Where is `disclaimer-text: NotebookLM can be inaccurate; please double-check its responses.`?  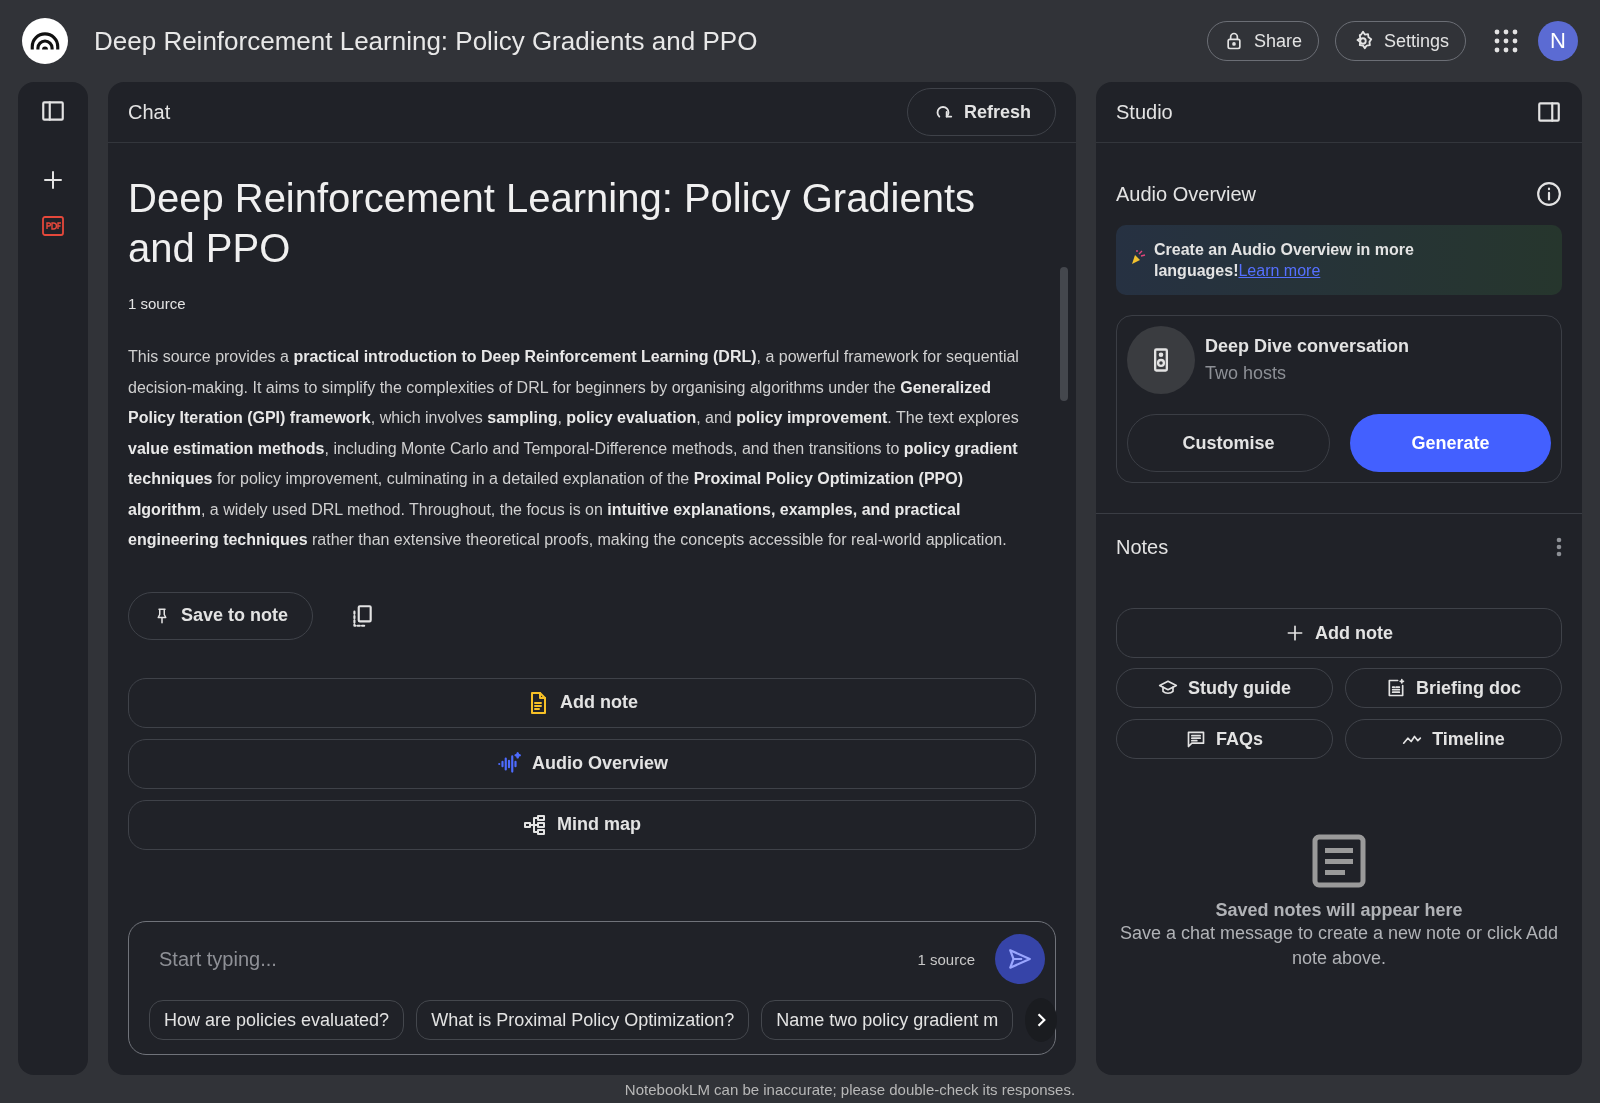
disclaimer-text: NotebookLM can be inaccurate; please double-check its responses. is located at coordinates (850, 1089).